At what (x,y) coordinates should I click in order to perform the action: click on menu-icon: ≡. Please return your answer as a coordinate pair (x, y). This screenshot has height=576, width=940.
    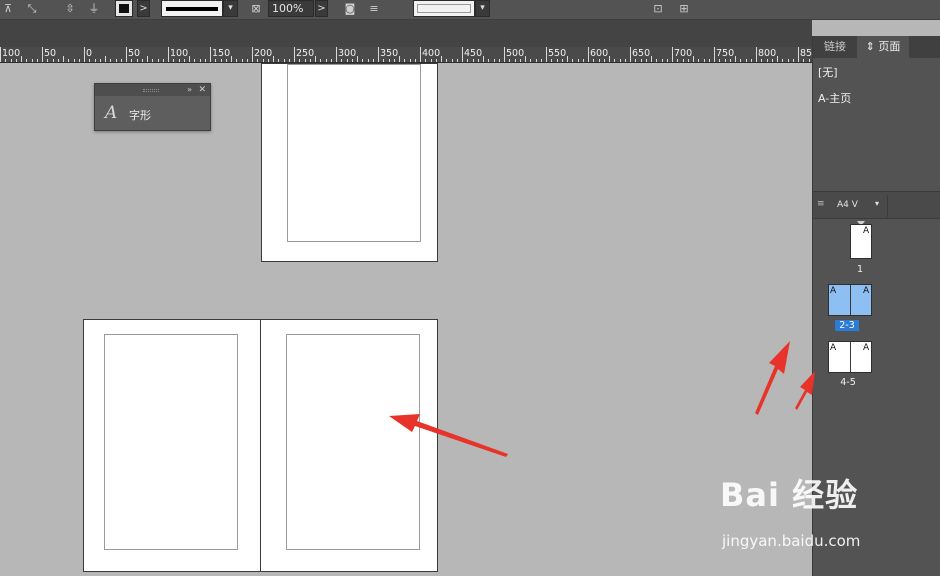
    Looking at the image, I should click on (821, 204).